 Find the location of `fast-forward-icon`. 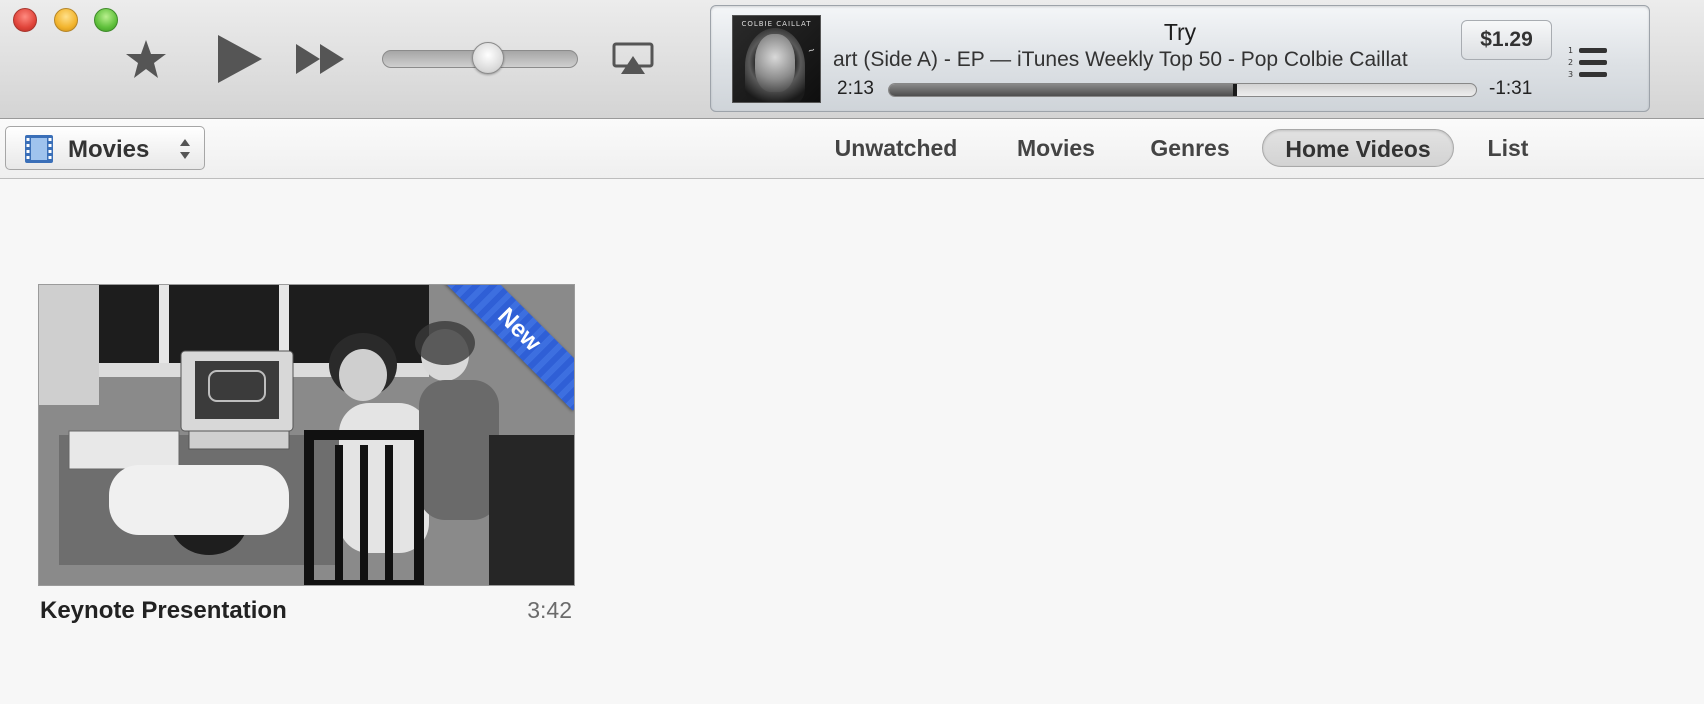

fast-forward-icon is located at coordinates (321, 61).